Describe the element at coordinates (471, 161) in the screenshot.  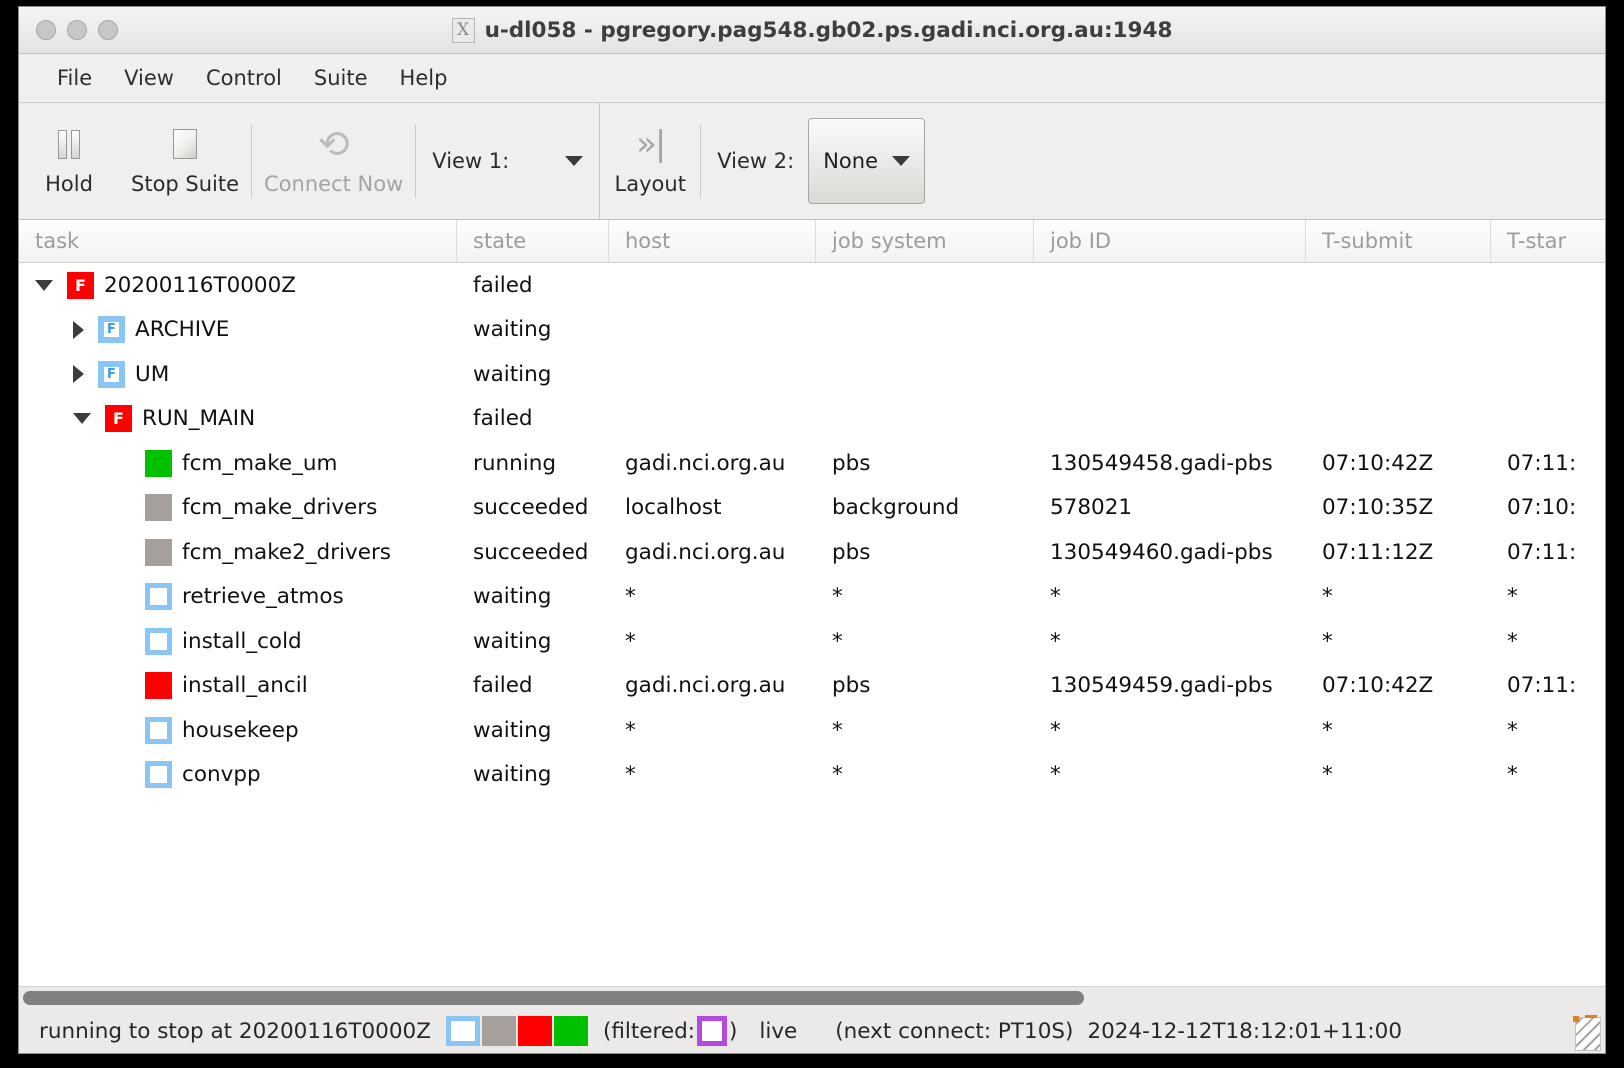
I see `view1-label: View 1:` at that location.